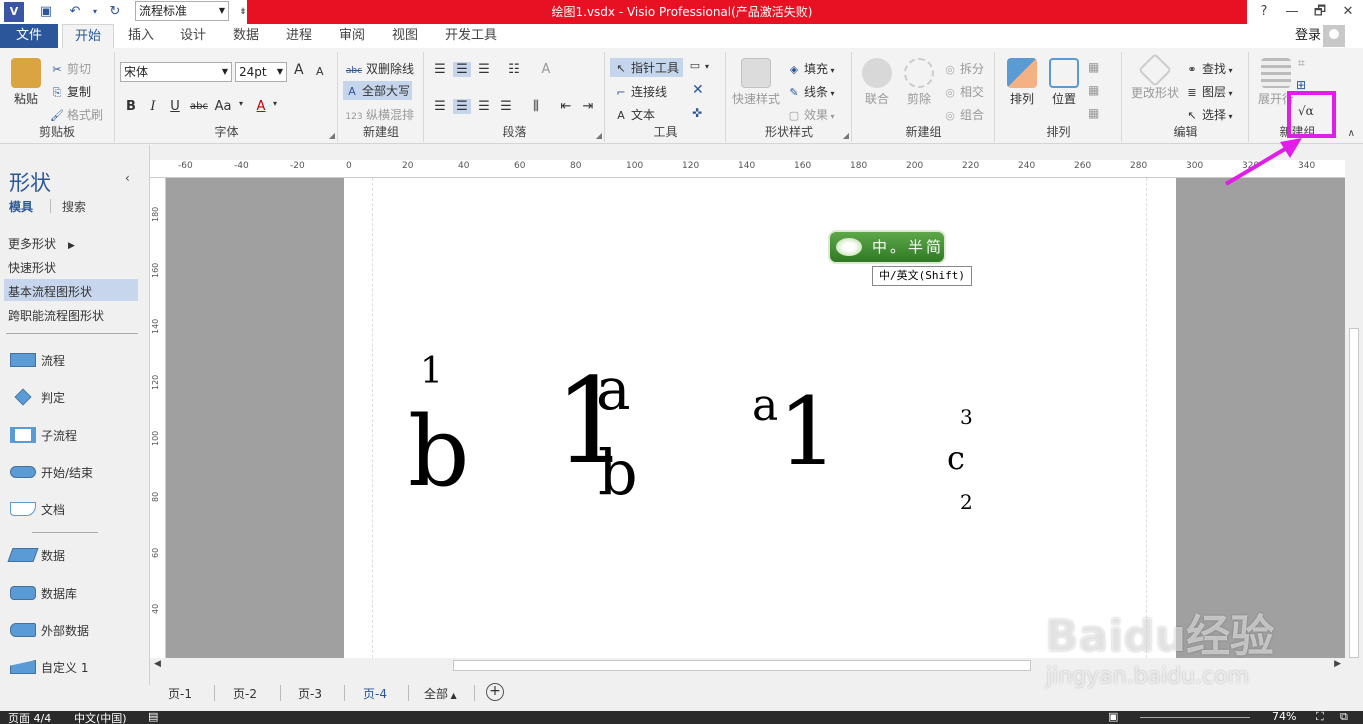 This screenshot has height=724, width=1363. I want to click on paragraph-dialog-launcher-icon: ◢, so click(599, 135).